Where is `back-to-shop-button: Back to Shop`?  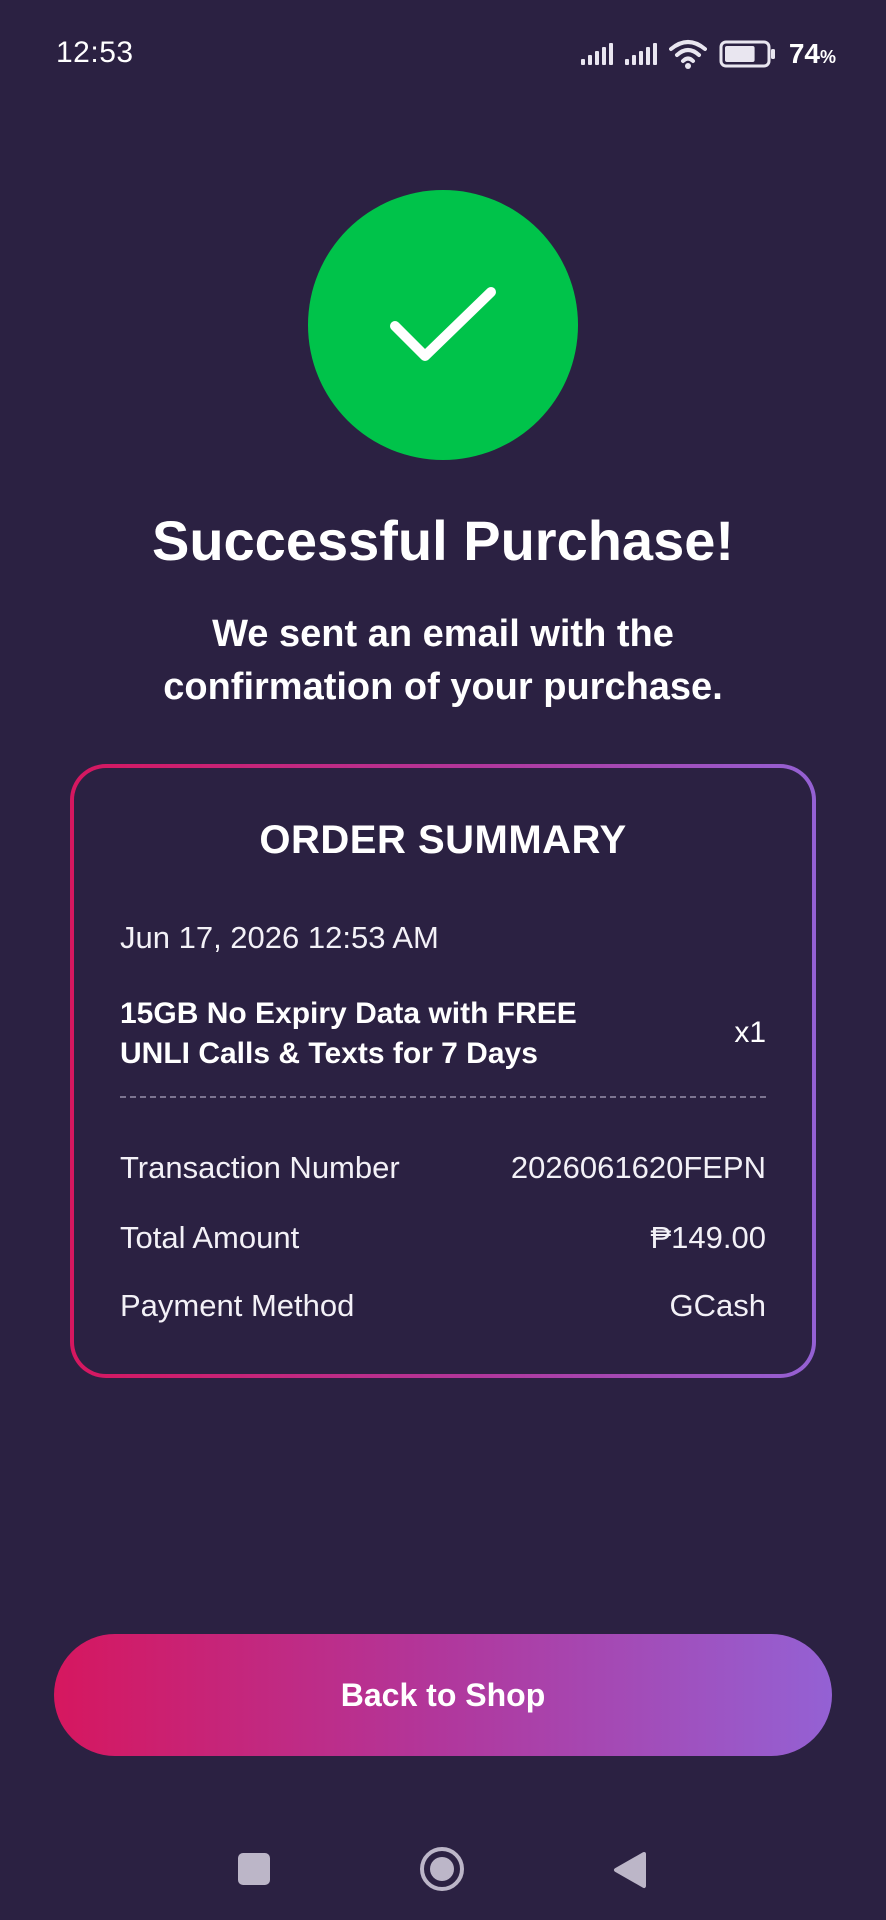
back-to-shop-button: Back to Shop is located at coordinates (443, 1695).